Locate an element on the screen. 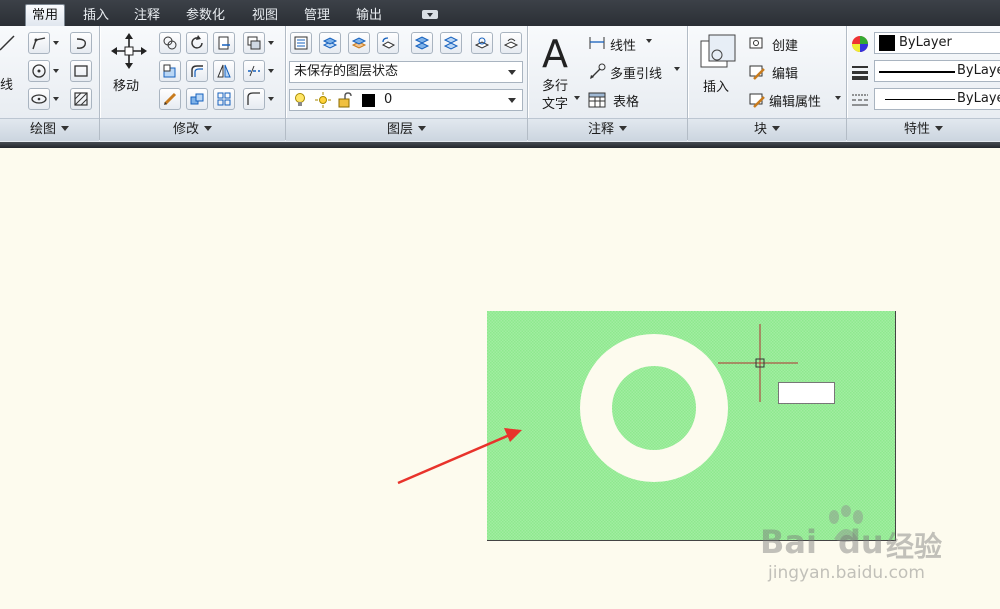 The width and height of the screenshot is (1000, 609). circle-icon is located at coordinates (39, 71).